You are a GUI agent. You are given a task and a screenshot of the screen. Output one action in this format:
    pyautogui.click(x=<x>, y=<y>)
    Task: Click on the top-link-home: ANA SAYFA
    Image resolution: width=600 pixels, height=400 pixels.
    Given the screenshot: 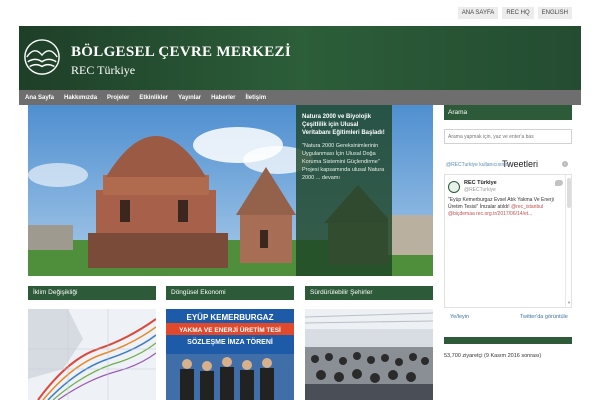 What is the action you would take?
    pyautogui.click(x=478, y=13)
    